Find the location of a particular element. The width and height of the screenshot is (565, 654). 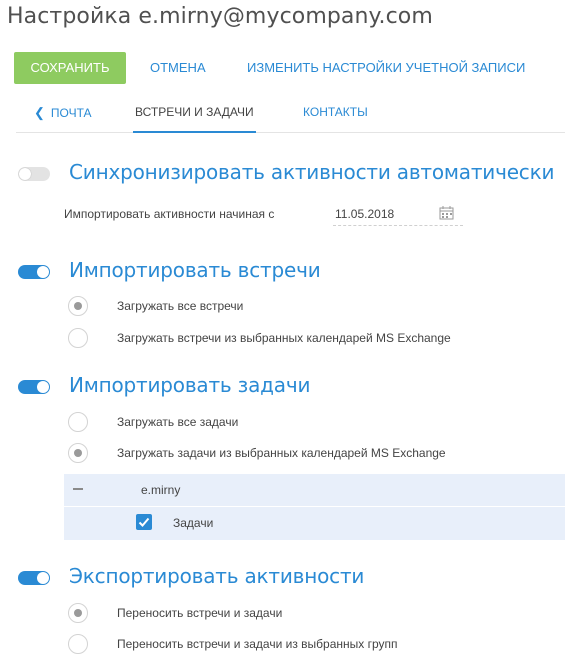

export-title: Экспортировать активности is located at coordinates (217, 576).